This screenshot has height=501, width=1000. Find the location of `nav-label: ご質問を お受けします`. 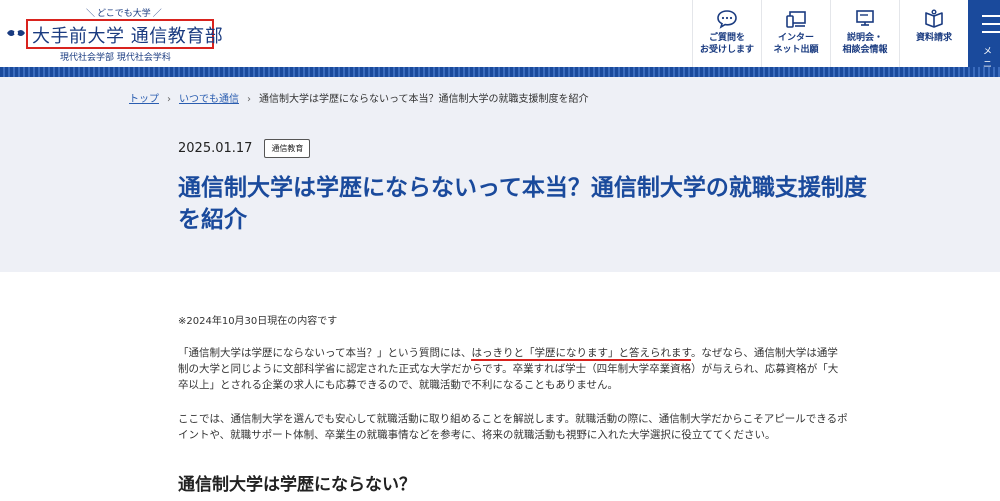

nav-label: ご質問を お受けします is located at coordinates (726, 44).